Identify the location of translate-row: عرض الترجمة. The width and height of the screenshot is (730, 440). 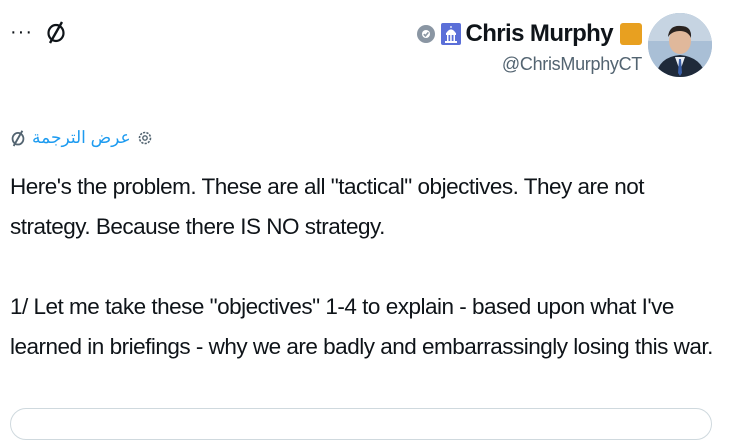
(81, 138).